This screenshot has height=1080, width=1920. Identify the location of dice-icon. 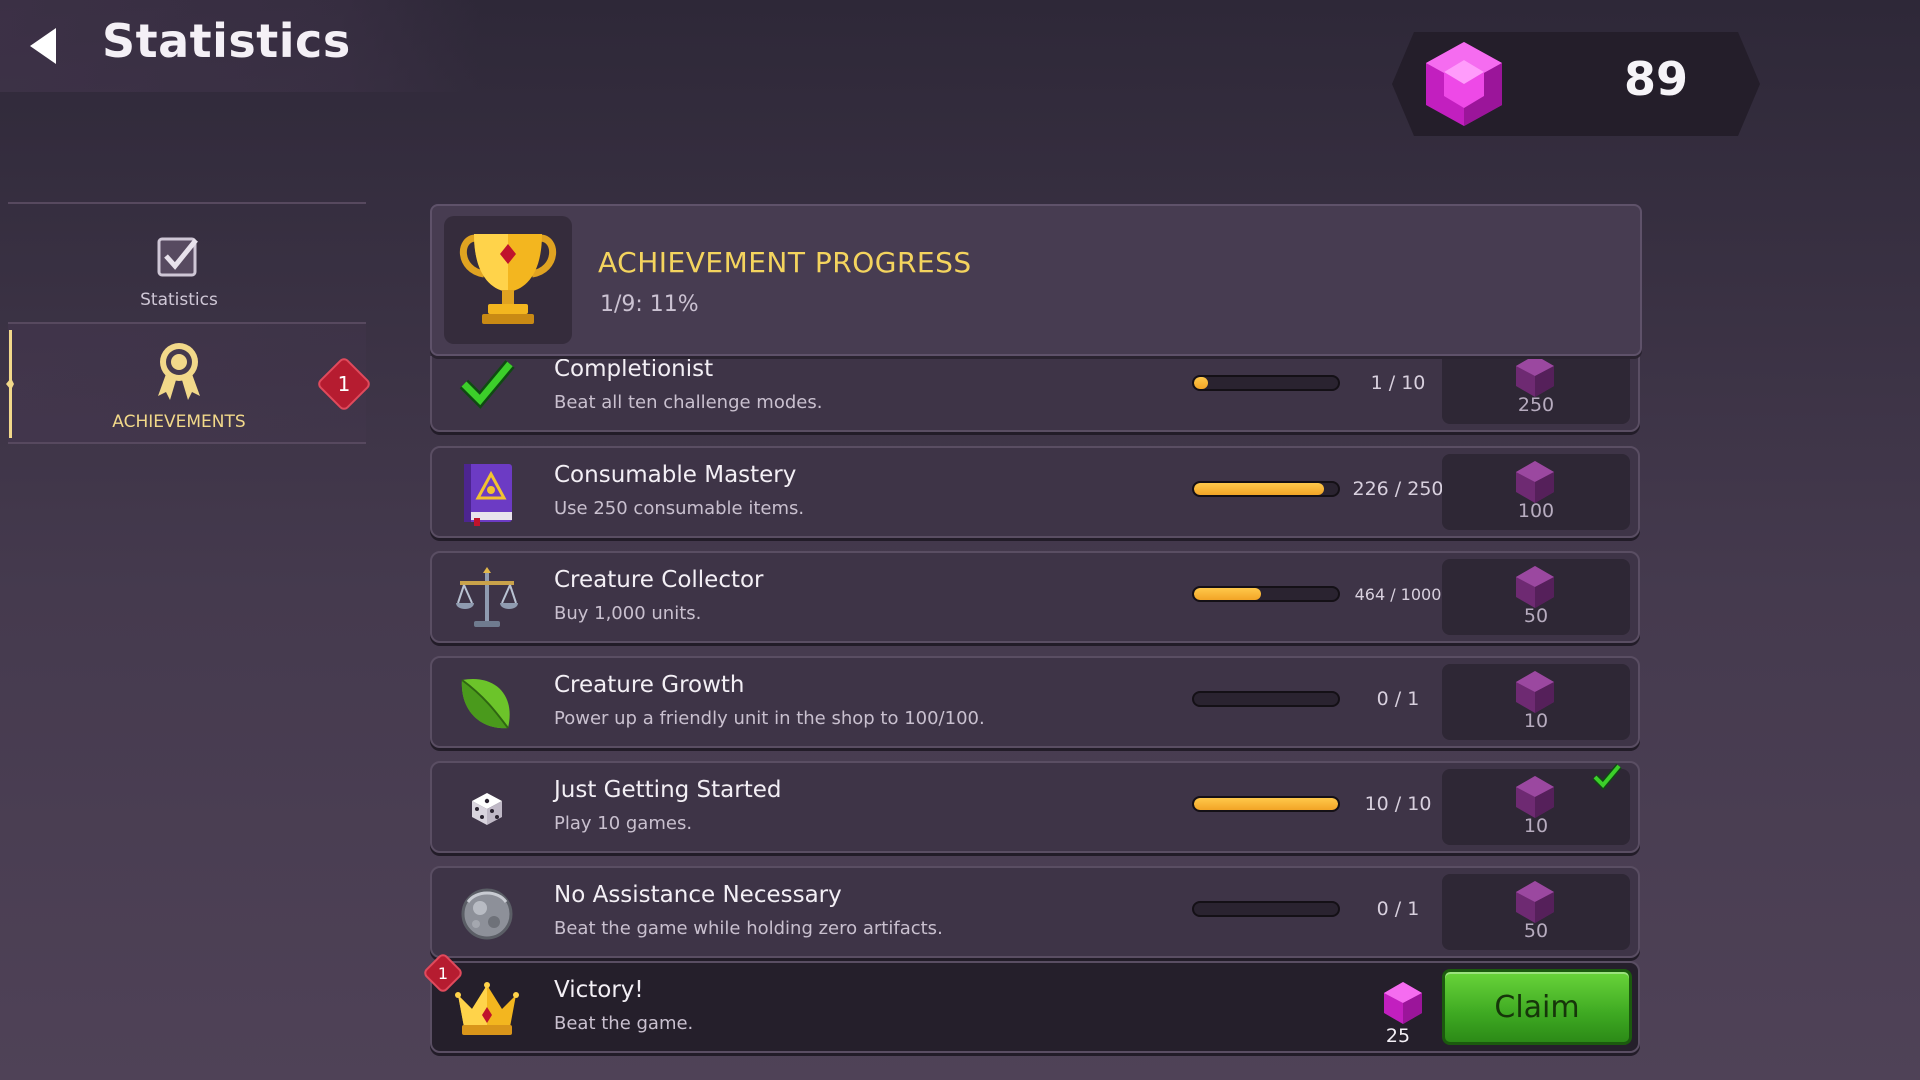
(487, 809).